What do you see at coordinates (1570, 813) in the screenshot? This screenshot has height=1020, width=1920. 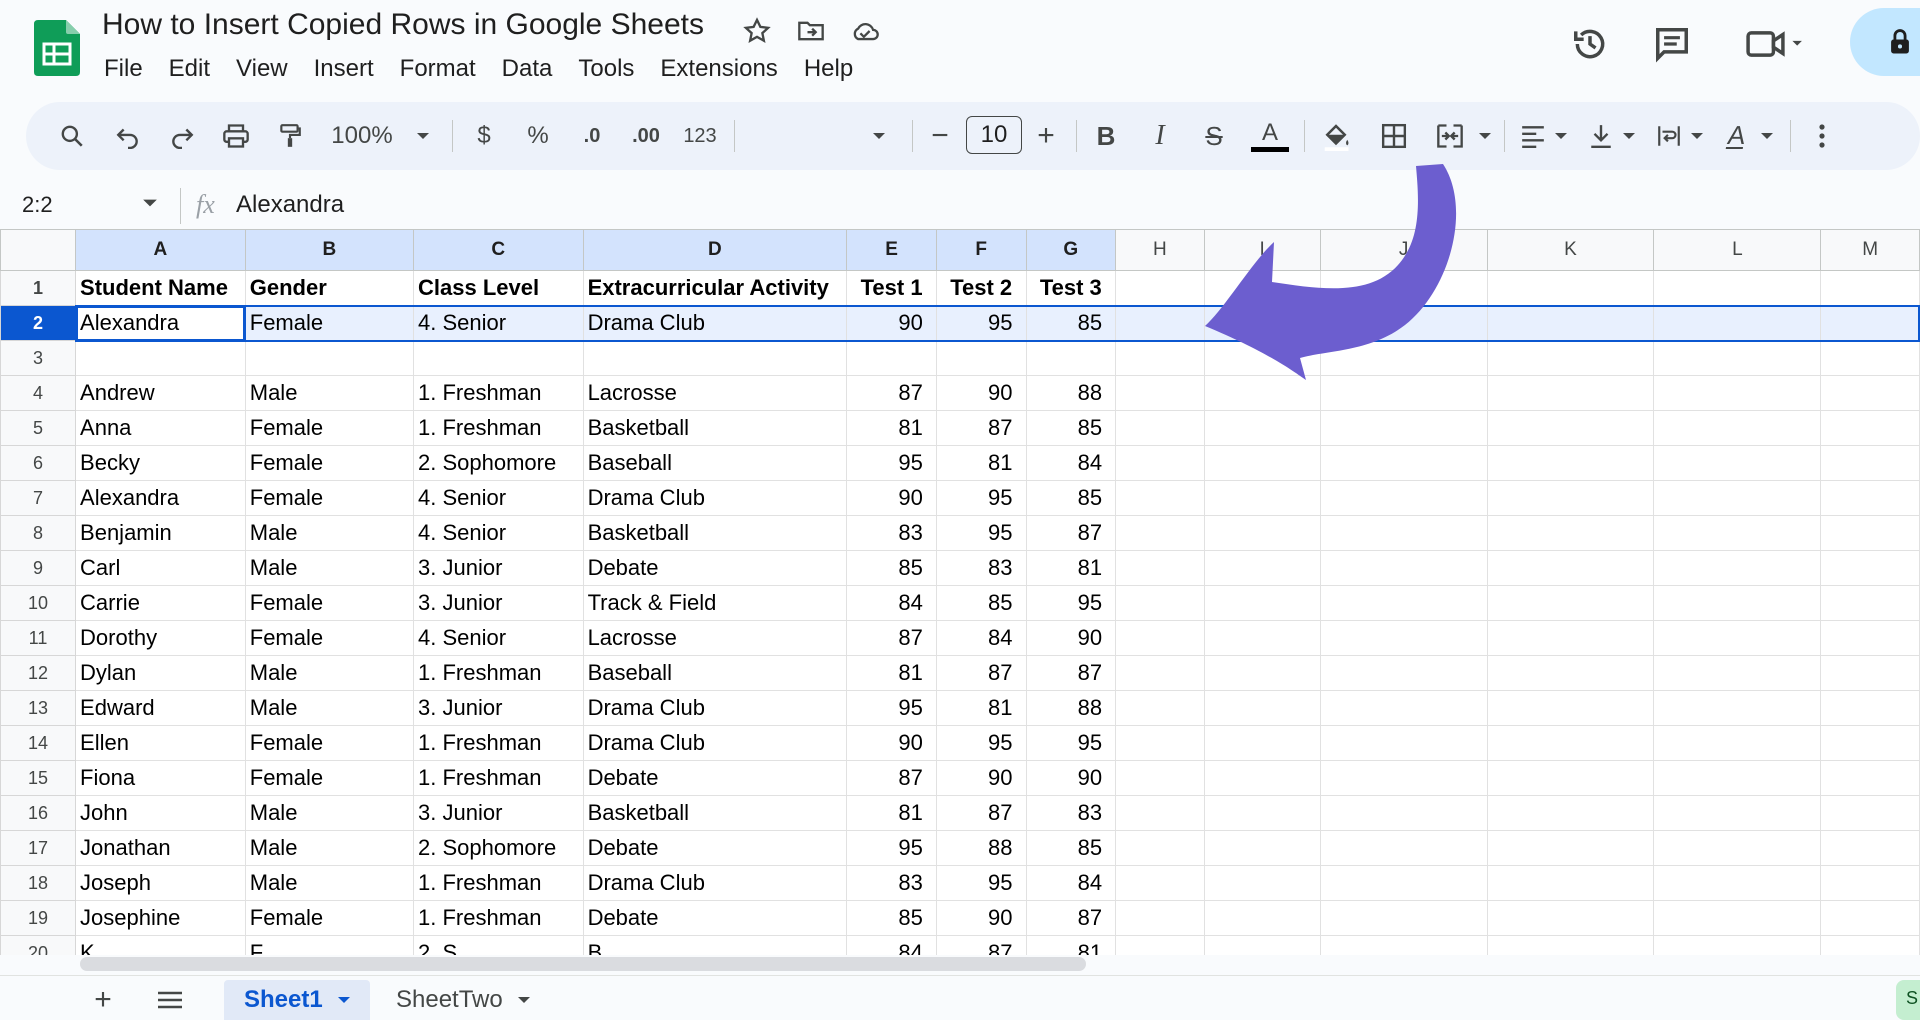 I see `cell-k16` at bounding box center [1570, 813].